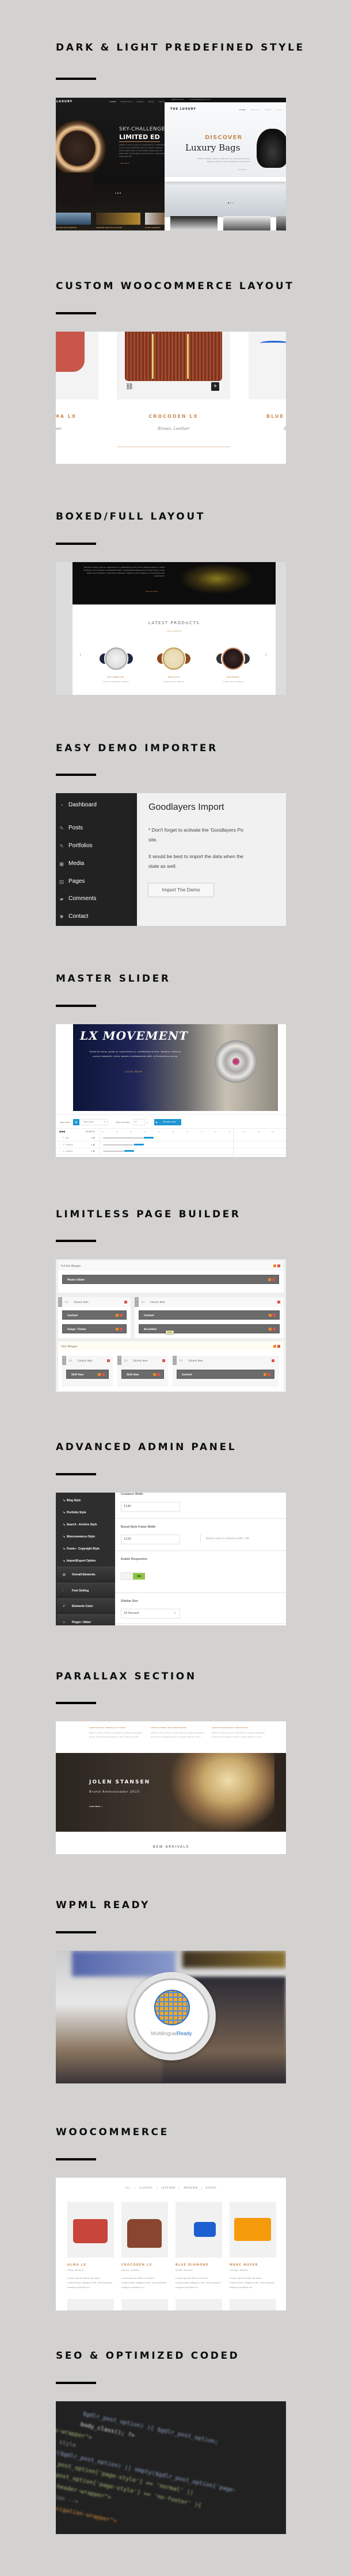 The height and width of the screenshot is (2576, 351). I want to click on menu-contact: ✹ Contact, so click(73, 916).